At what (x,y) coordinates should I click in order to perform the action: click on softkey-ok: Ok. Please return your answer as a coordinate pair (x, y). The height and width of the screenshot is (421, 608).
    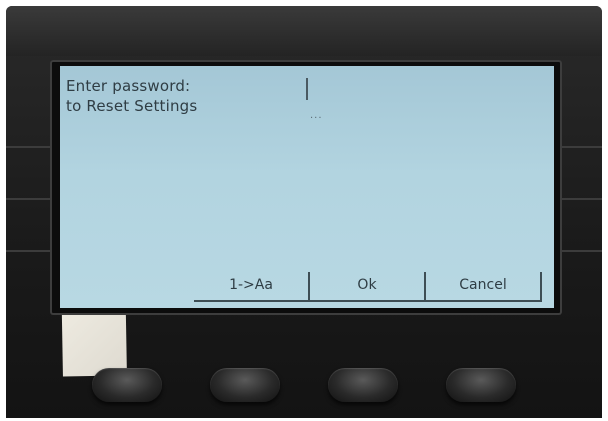
    Looking at the image, I should click on (368, 287).